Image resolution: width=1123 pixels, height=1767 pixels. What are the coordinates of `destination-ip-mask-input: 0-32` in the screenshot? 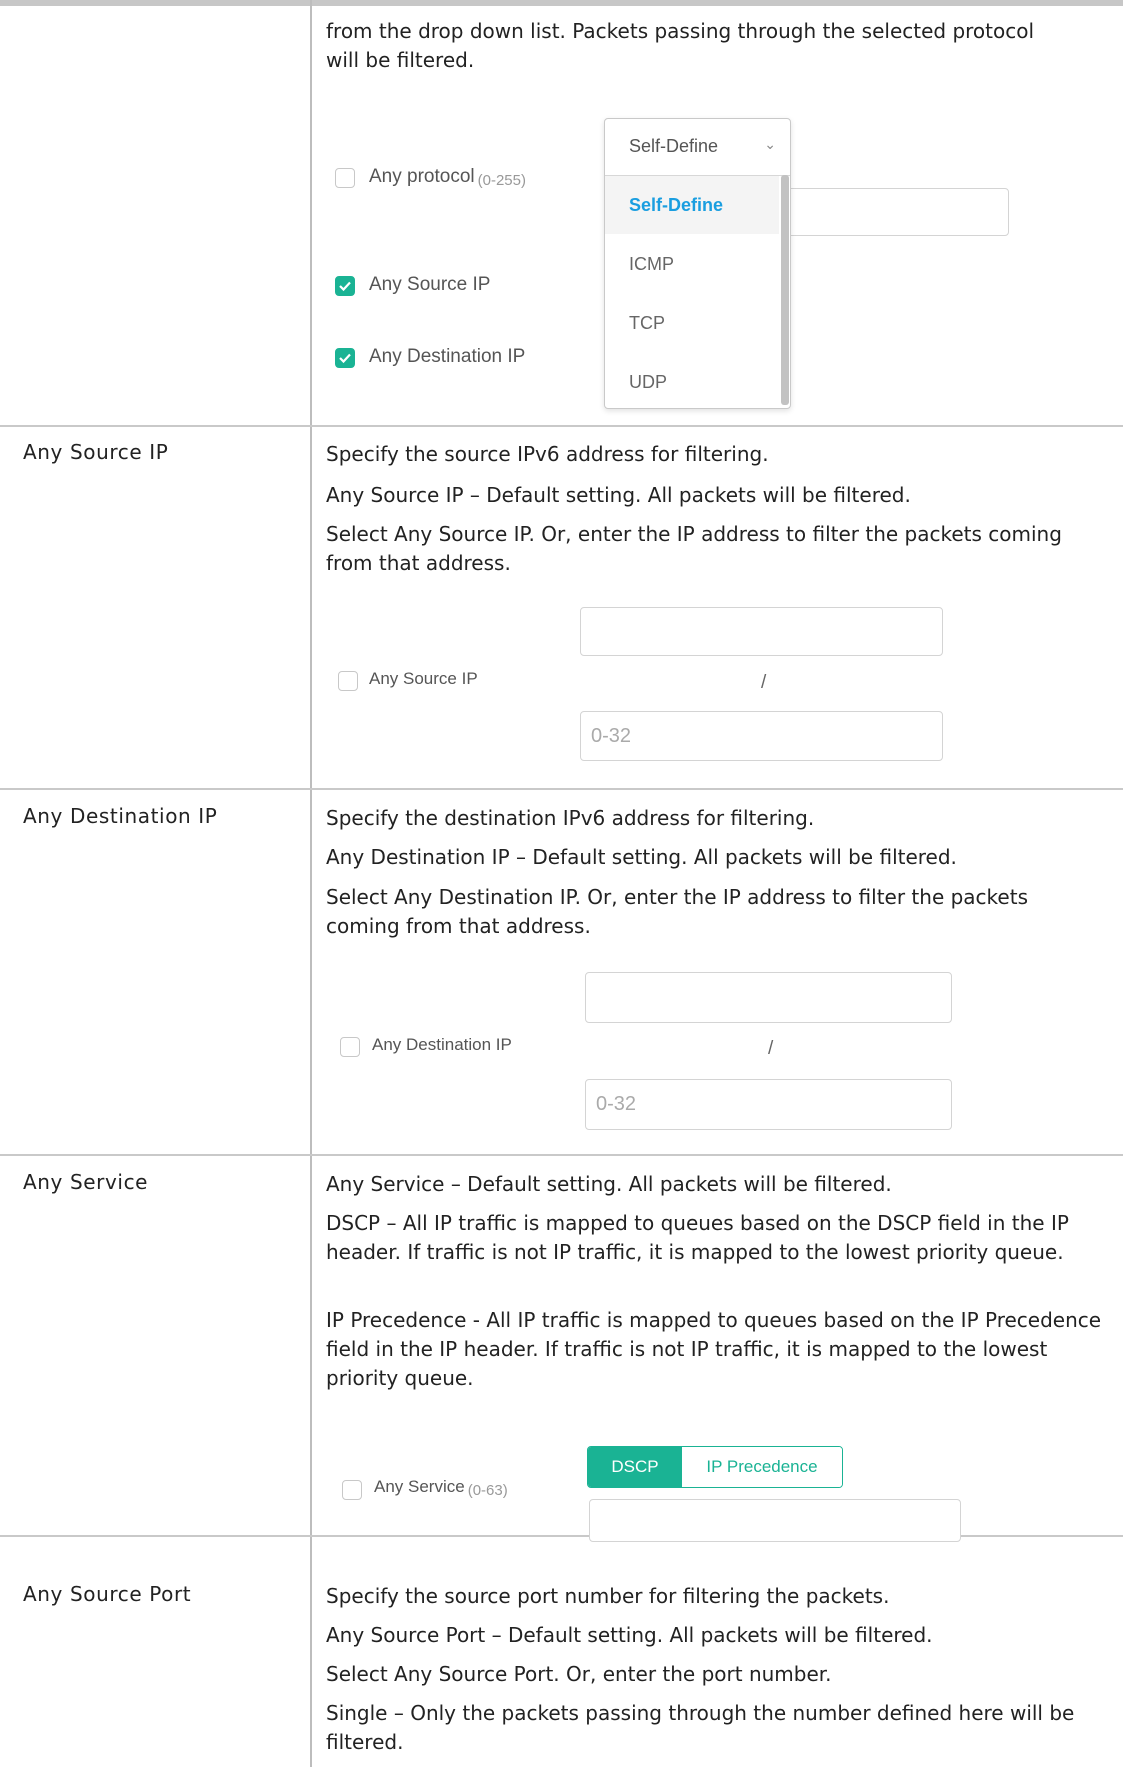 It's located at (768, 1104).